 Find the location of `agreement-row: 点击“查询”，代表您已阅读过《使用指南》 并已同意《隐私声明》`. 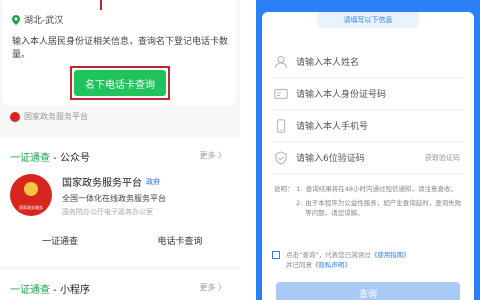

agreement-row: 点击“查询”，代表您已阅读过《使用指南》 并已同意《隐私声明》 is located at coordinates (370, 260).